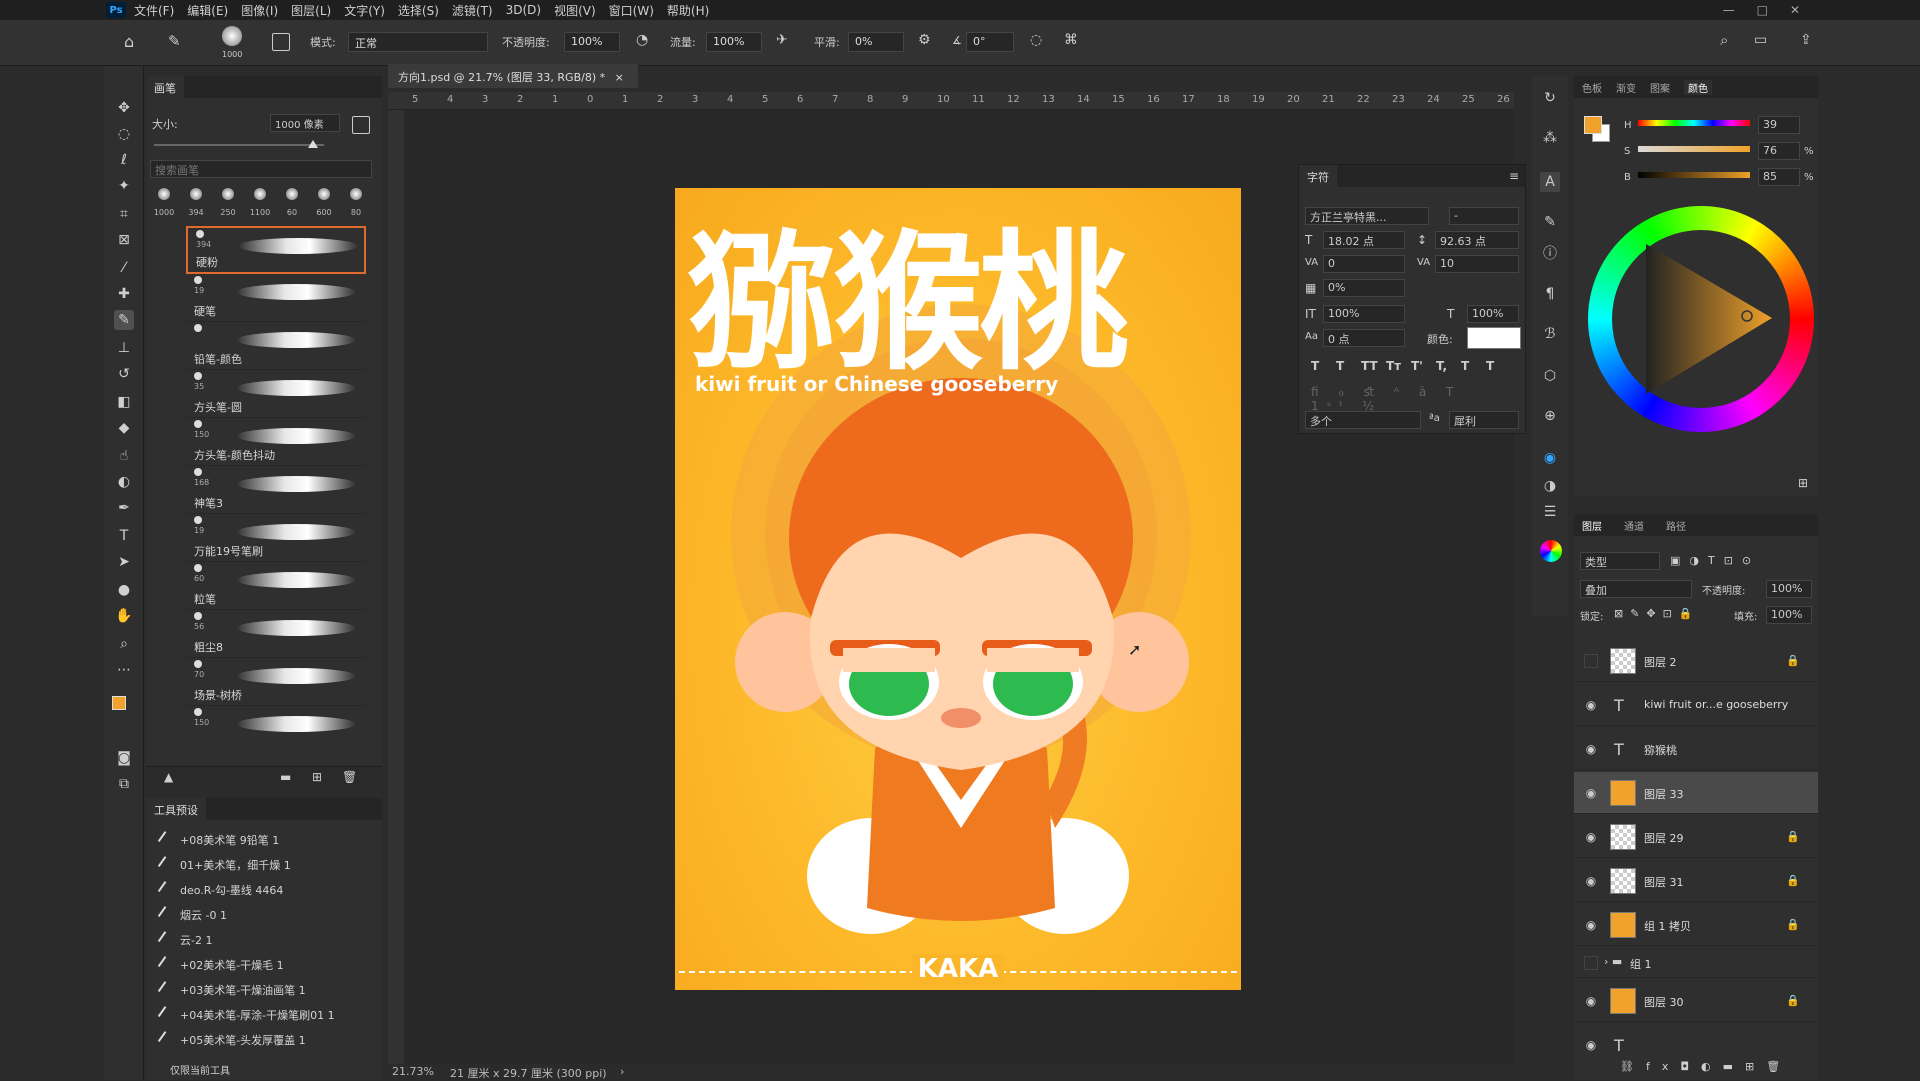 The height and width of the screenshot is (1081, 1920). I want to click on airbrush-icon: ✈, so click(782, 40).